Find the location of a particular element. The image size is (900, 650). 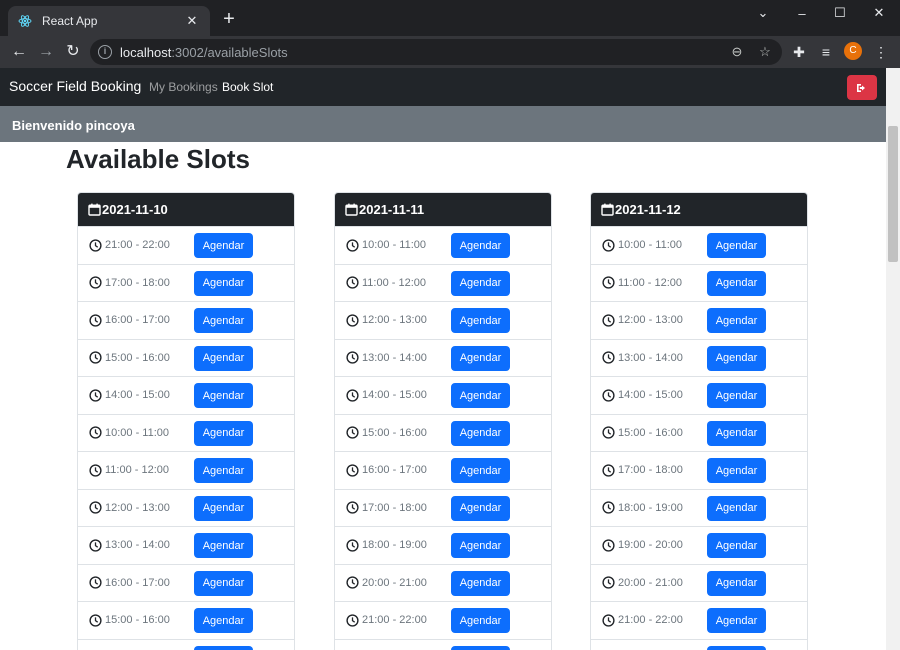

new-tab-icon: + is located at coordinates (229, 19).